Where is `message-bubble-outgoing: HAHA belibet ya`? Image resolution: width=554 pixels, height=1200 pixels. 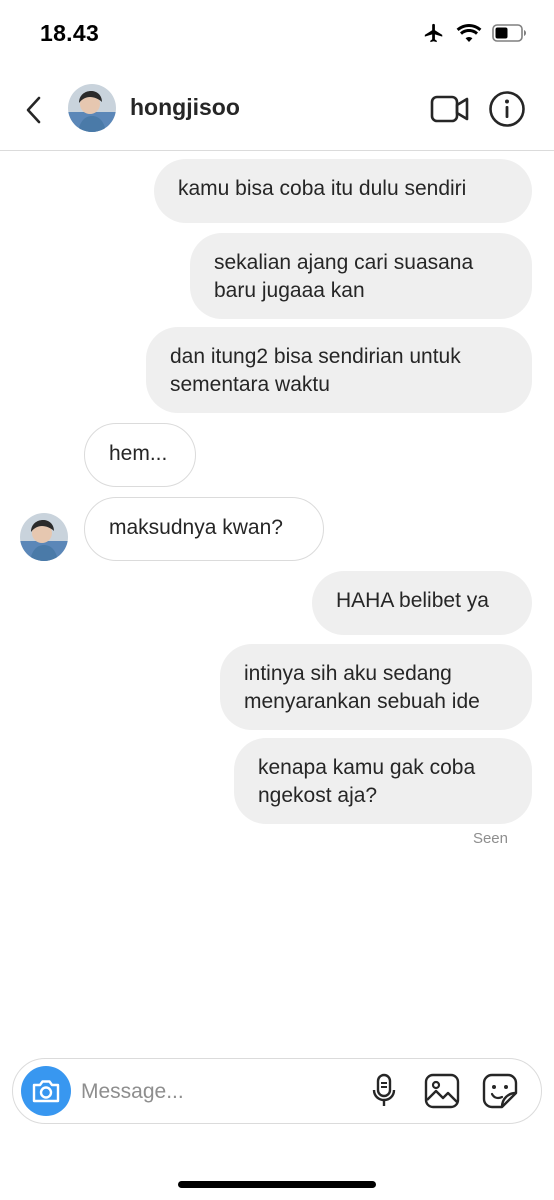 message-bubble-outgoing: HAHA belibet ya is located at coordinates (422, 603).